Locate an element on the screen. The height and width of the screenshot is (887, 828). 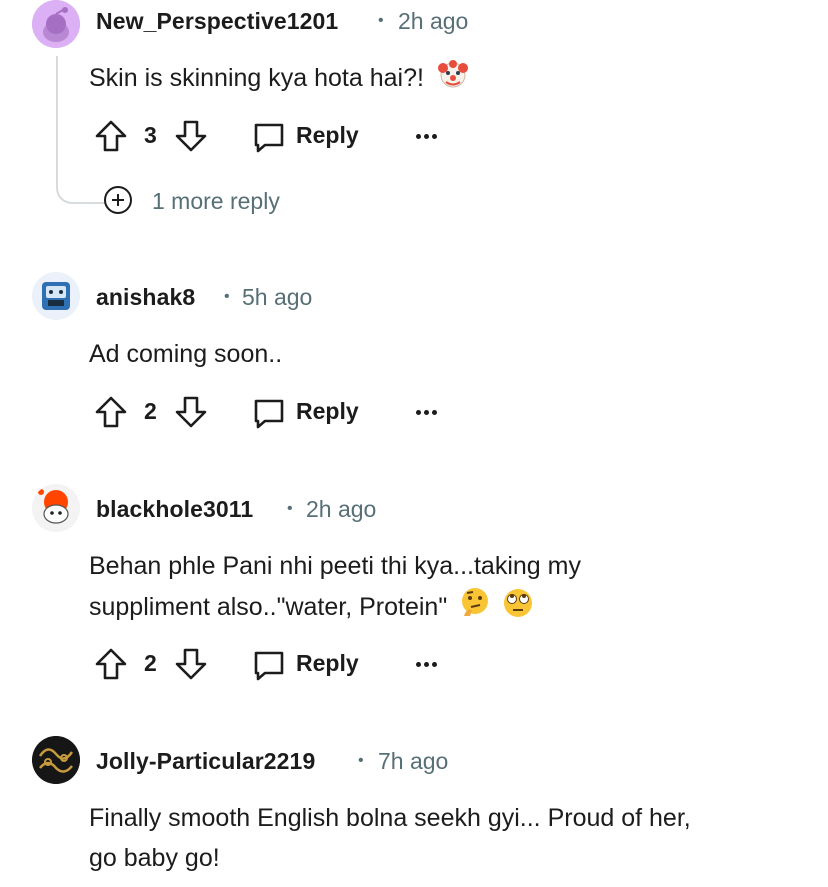
plus-circle-icon is located at coordinates (118, 200).